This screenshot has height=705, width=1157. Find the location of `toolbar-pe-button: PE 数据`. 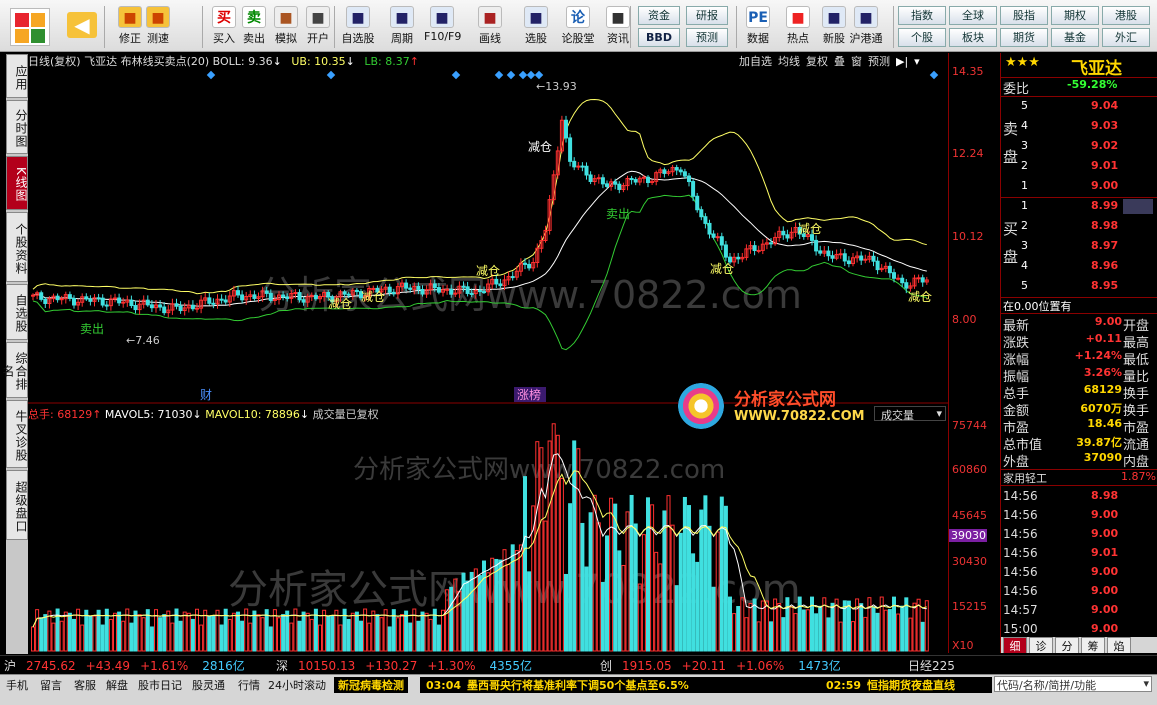

toolbar-pe-button: PE 数据 is located at coordinates (758, 27).